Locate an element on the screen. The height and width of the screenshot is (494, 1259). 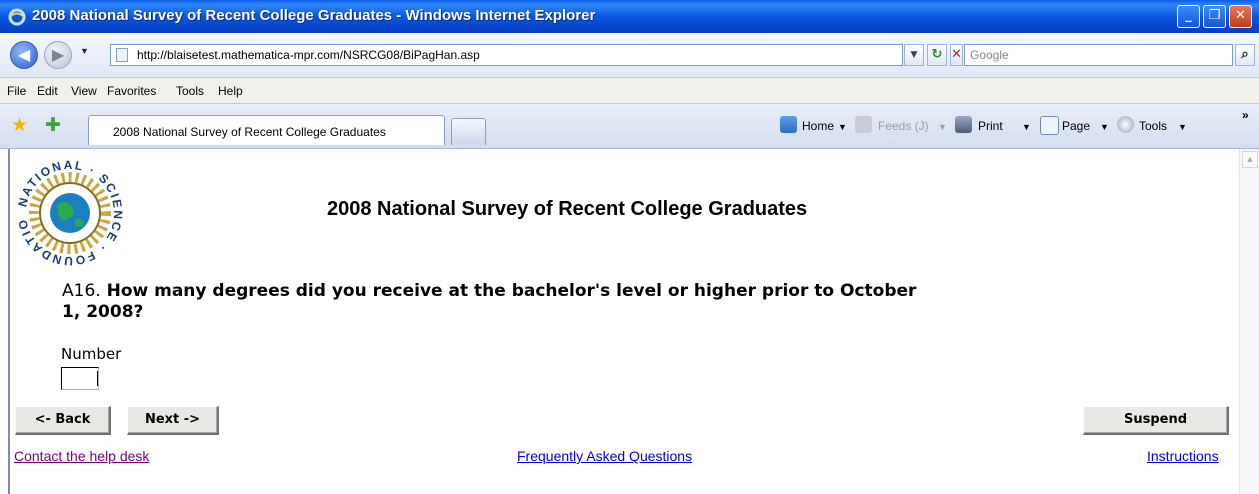
scroll-up-icon: ▲ is located at coordinates (1250, 159).